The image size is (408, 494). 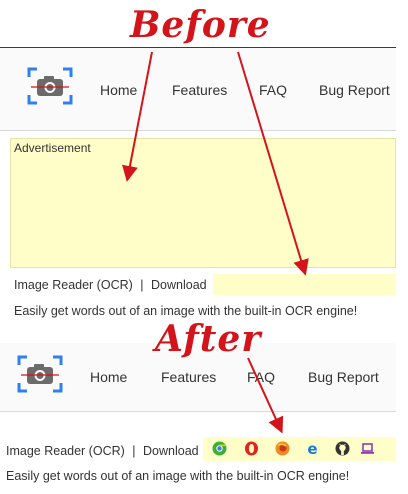 What do you see at coordinates (251, 448) in the screenshot?
I see `opera-icon` at bounding box center [251, 448].